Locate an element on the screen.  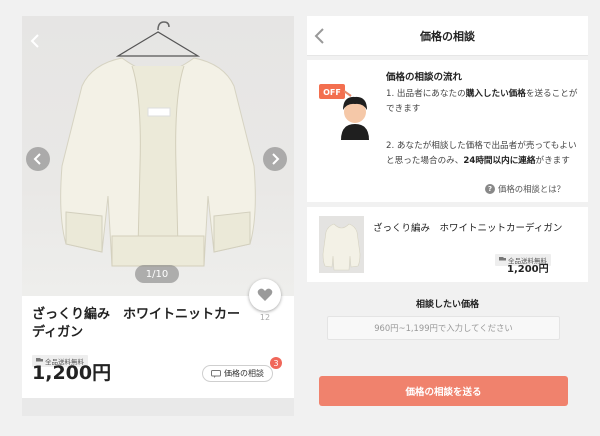
section-divider is located at coordinates (158, 407).